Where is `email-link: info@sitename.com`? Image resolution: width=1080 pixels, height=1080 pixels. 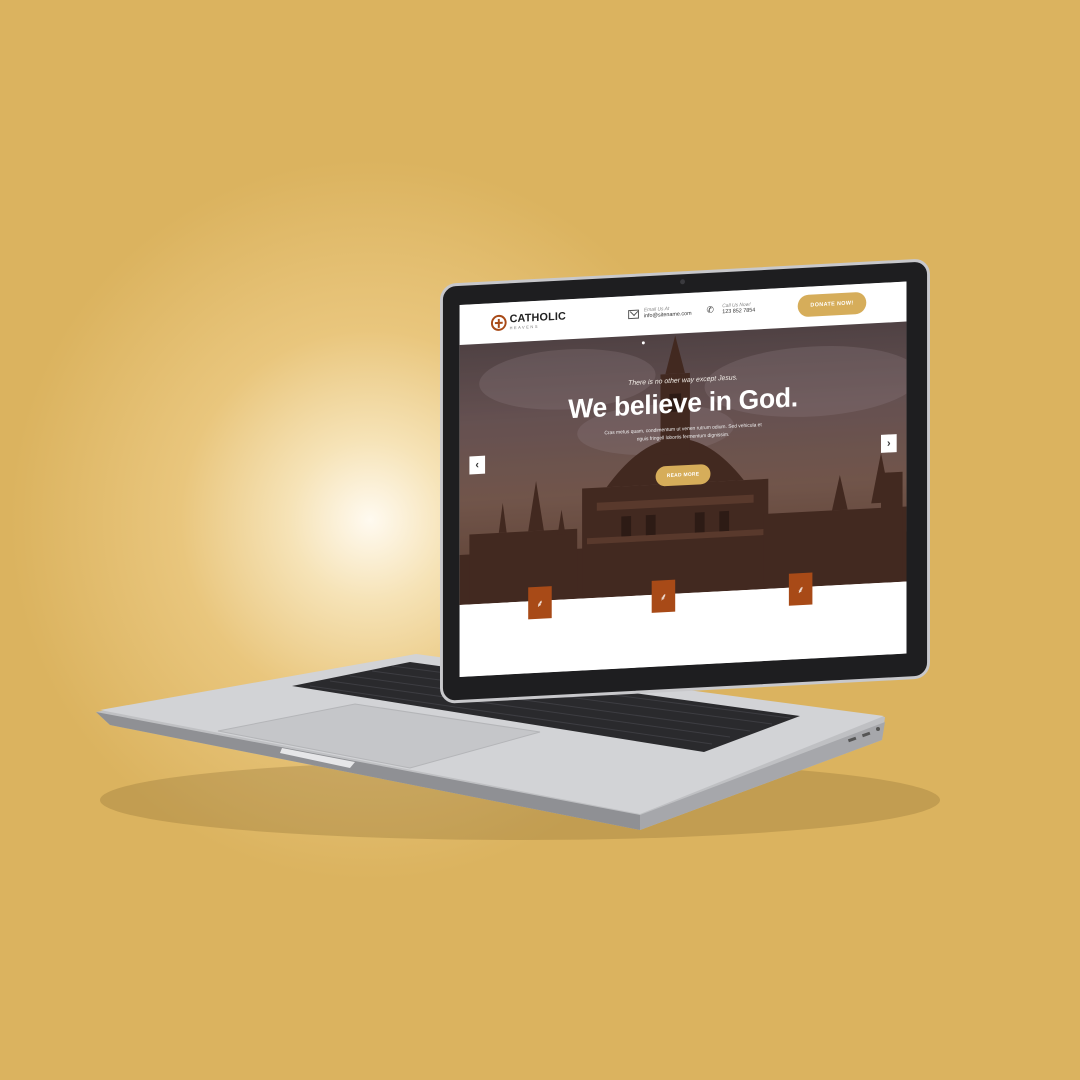 email-link: info@sitename.com is located at coordinates (668, 315).